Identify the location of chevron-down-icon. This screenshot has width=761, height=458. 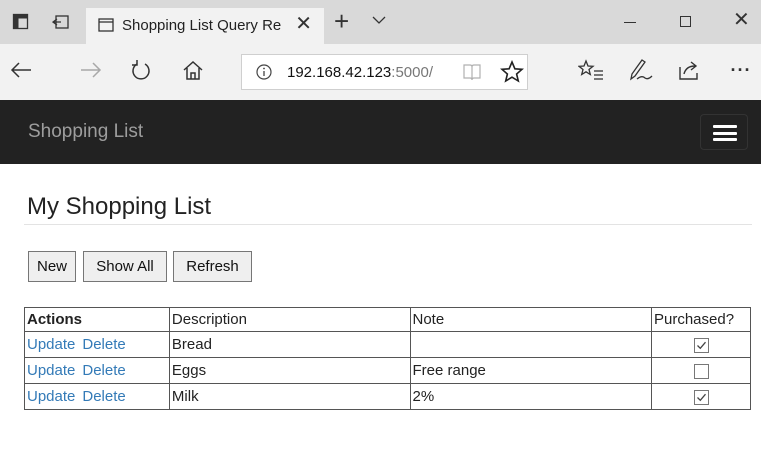
(379, 20).